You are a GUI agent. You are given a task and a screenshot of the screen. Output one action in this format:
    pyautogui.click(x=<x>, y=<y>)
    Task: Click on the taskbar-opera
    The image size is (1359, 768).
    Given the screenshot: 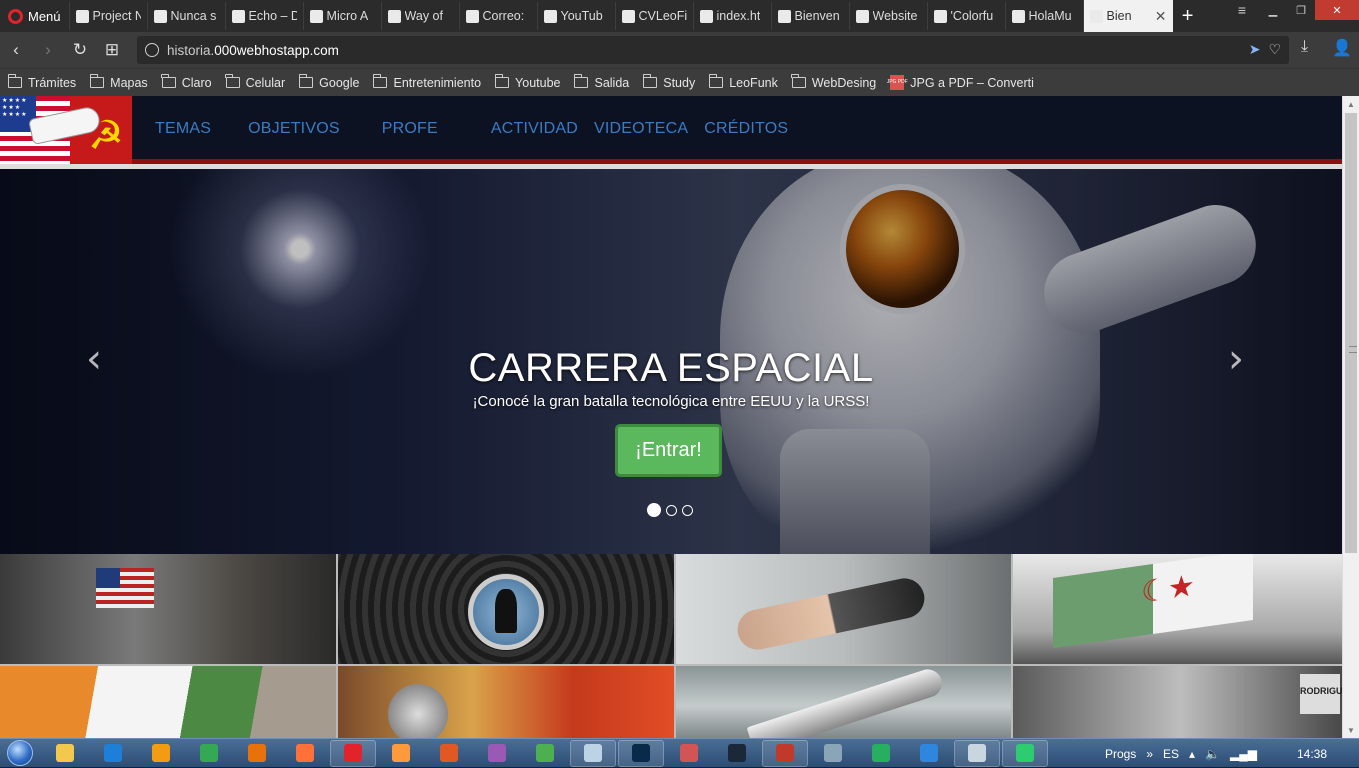 What is the action you would take?
    pyautogui.click(x=353, y=753)
    